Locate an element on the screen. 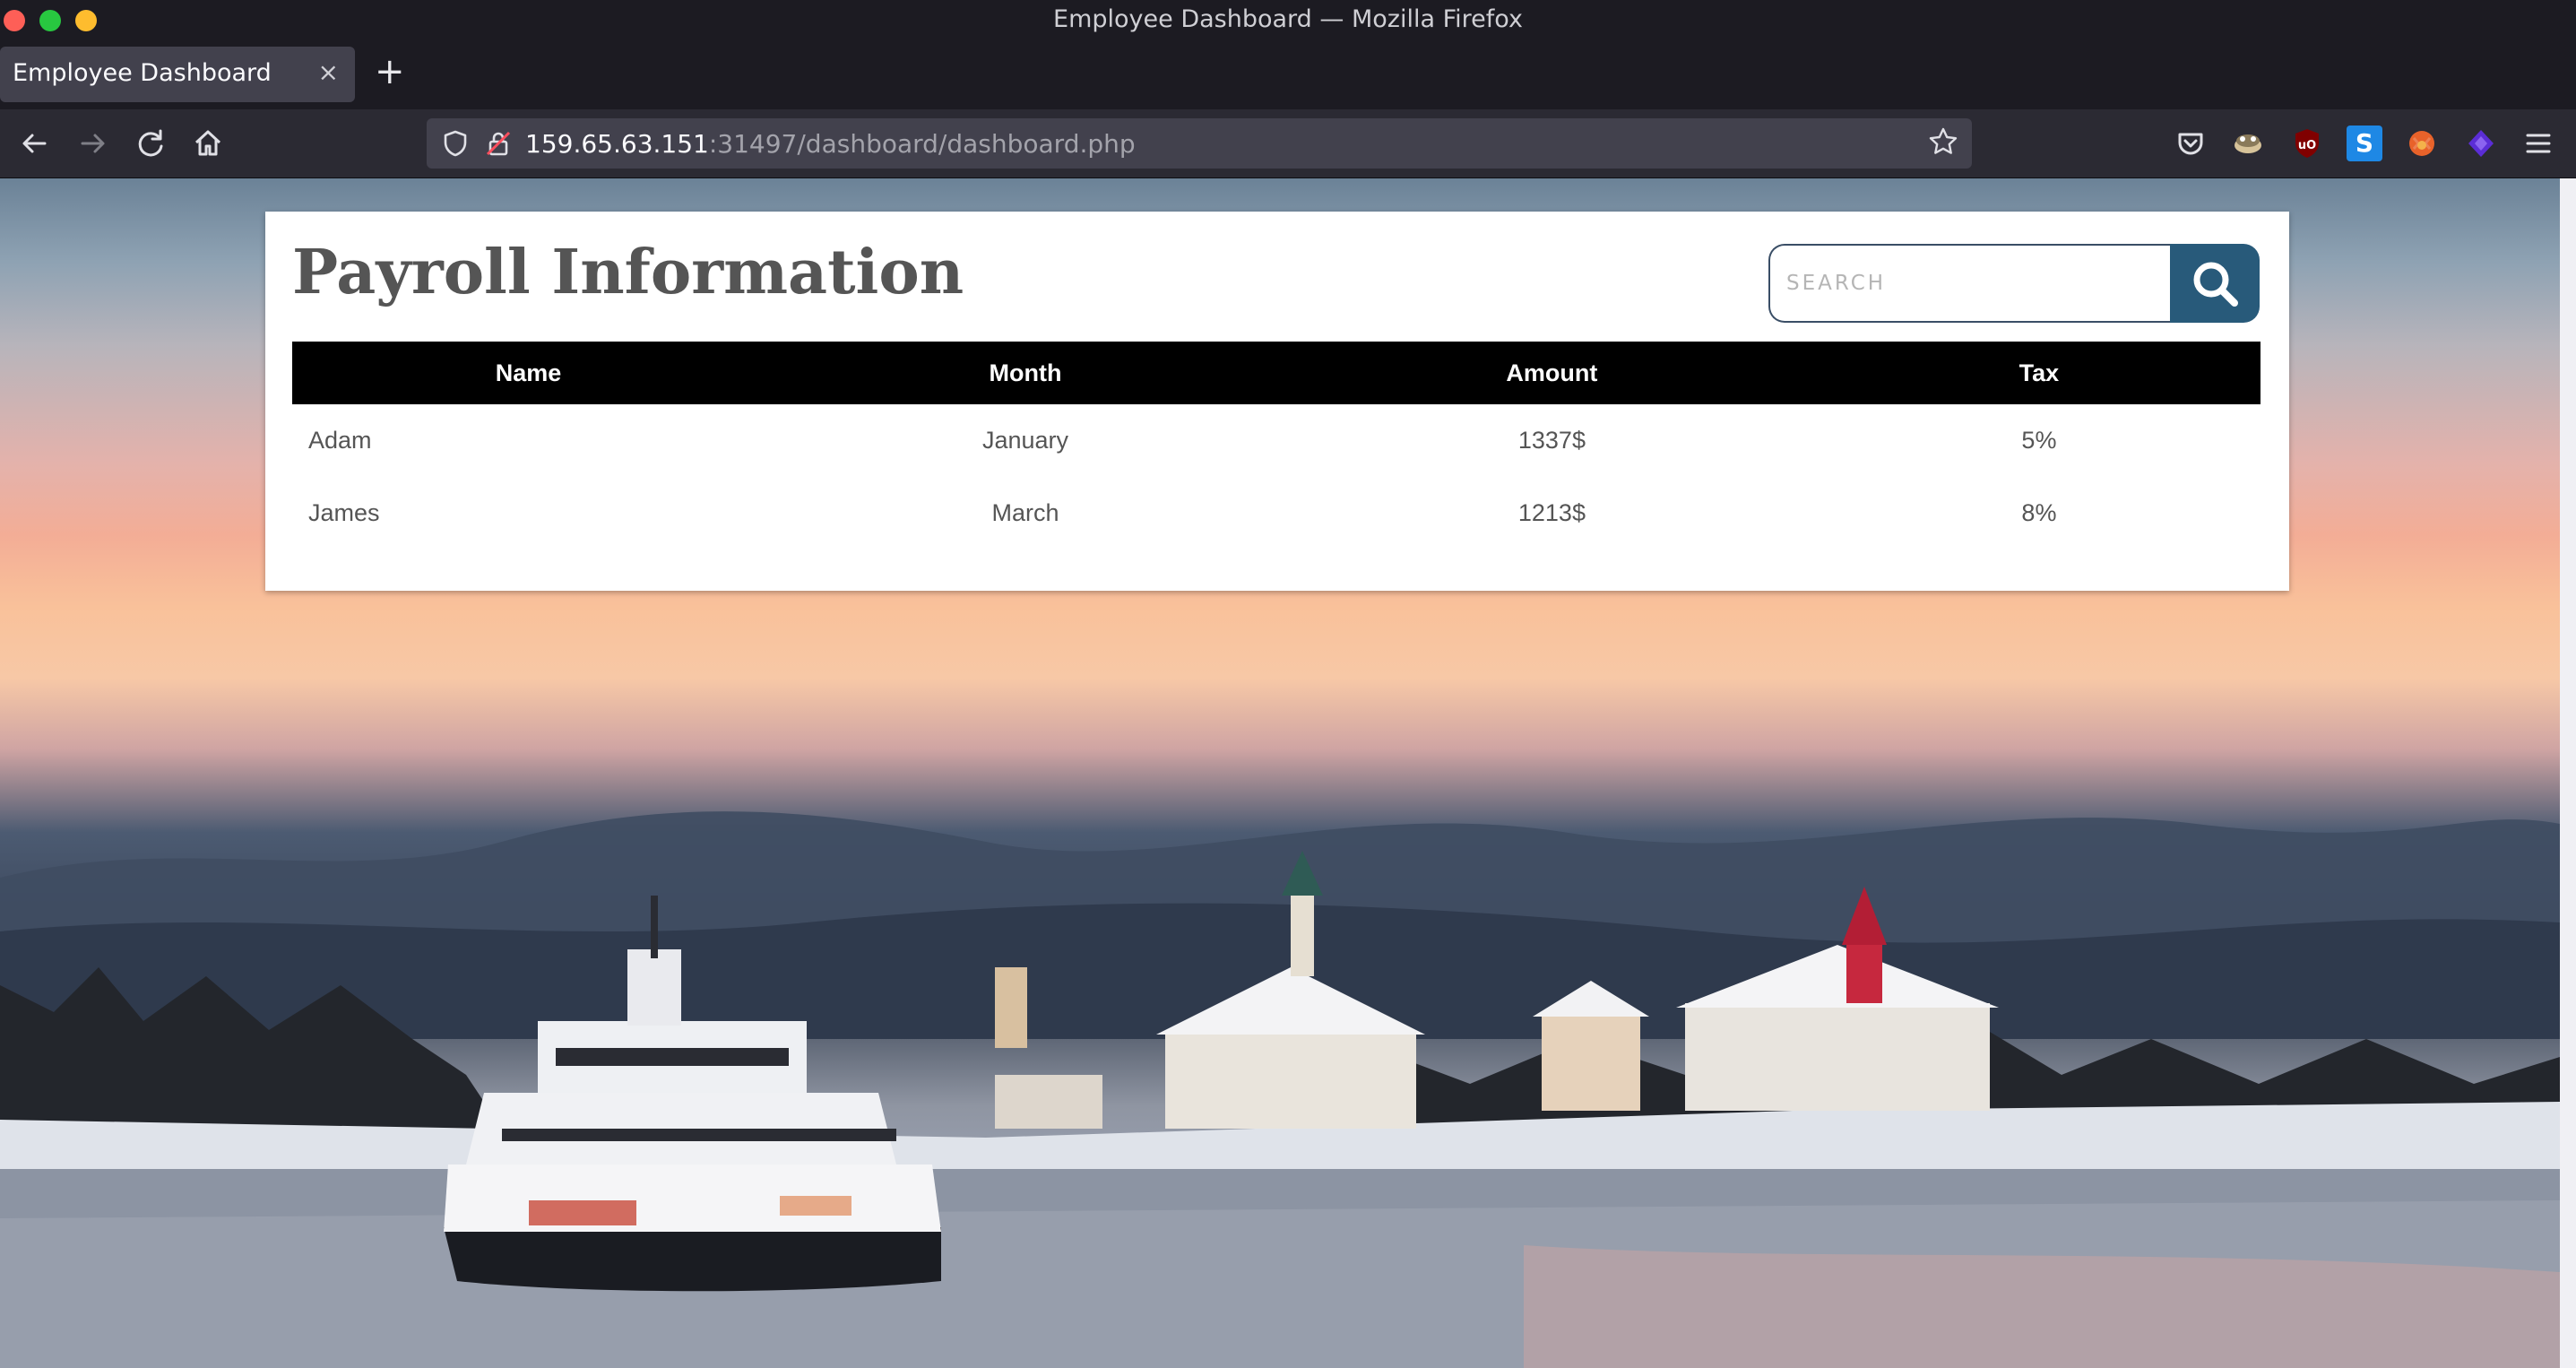 Image resolution: width=2576 pixels, height=1368 pixels. search-icon is located at coordinates (2215, 293).